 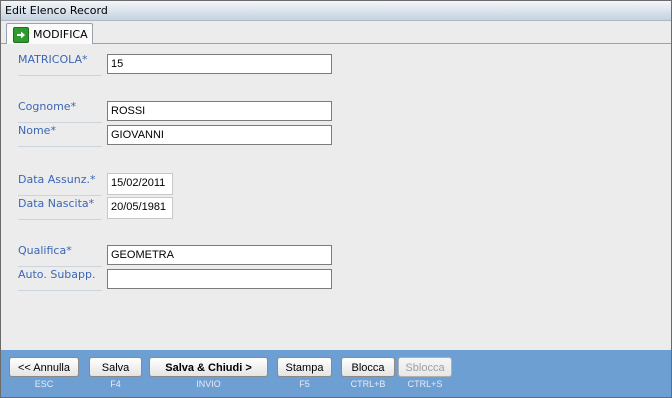 I want to click on nome-label: Nome*, so click(x=60, y=135).